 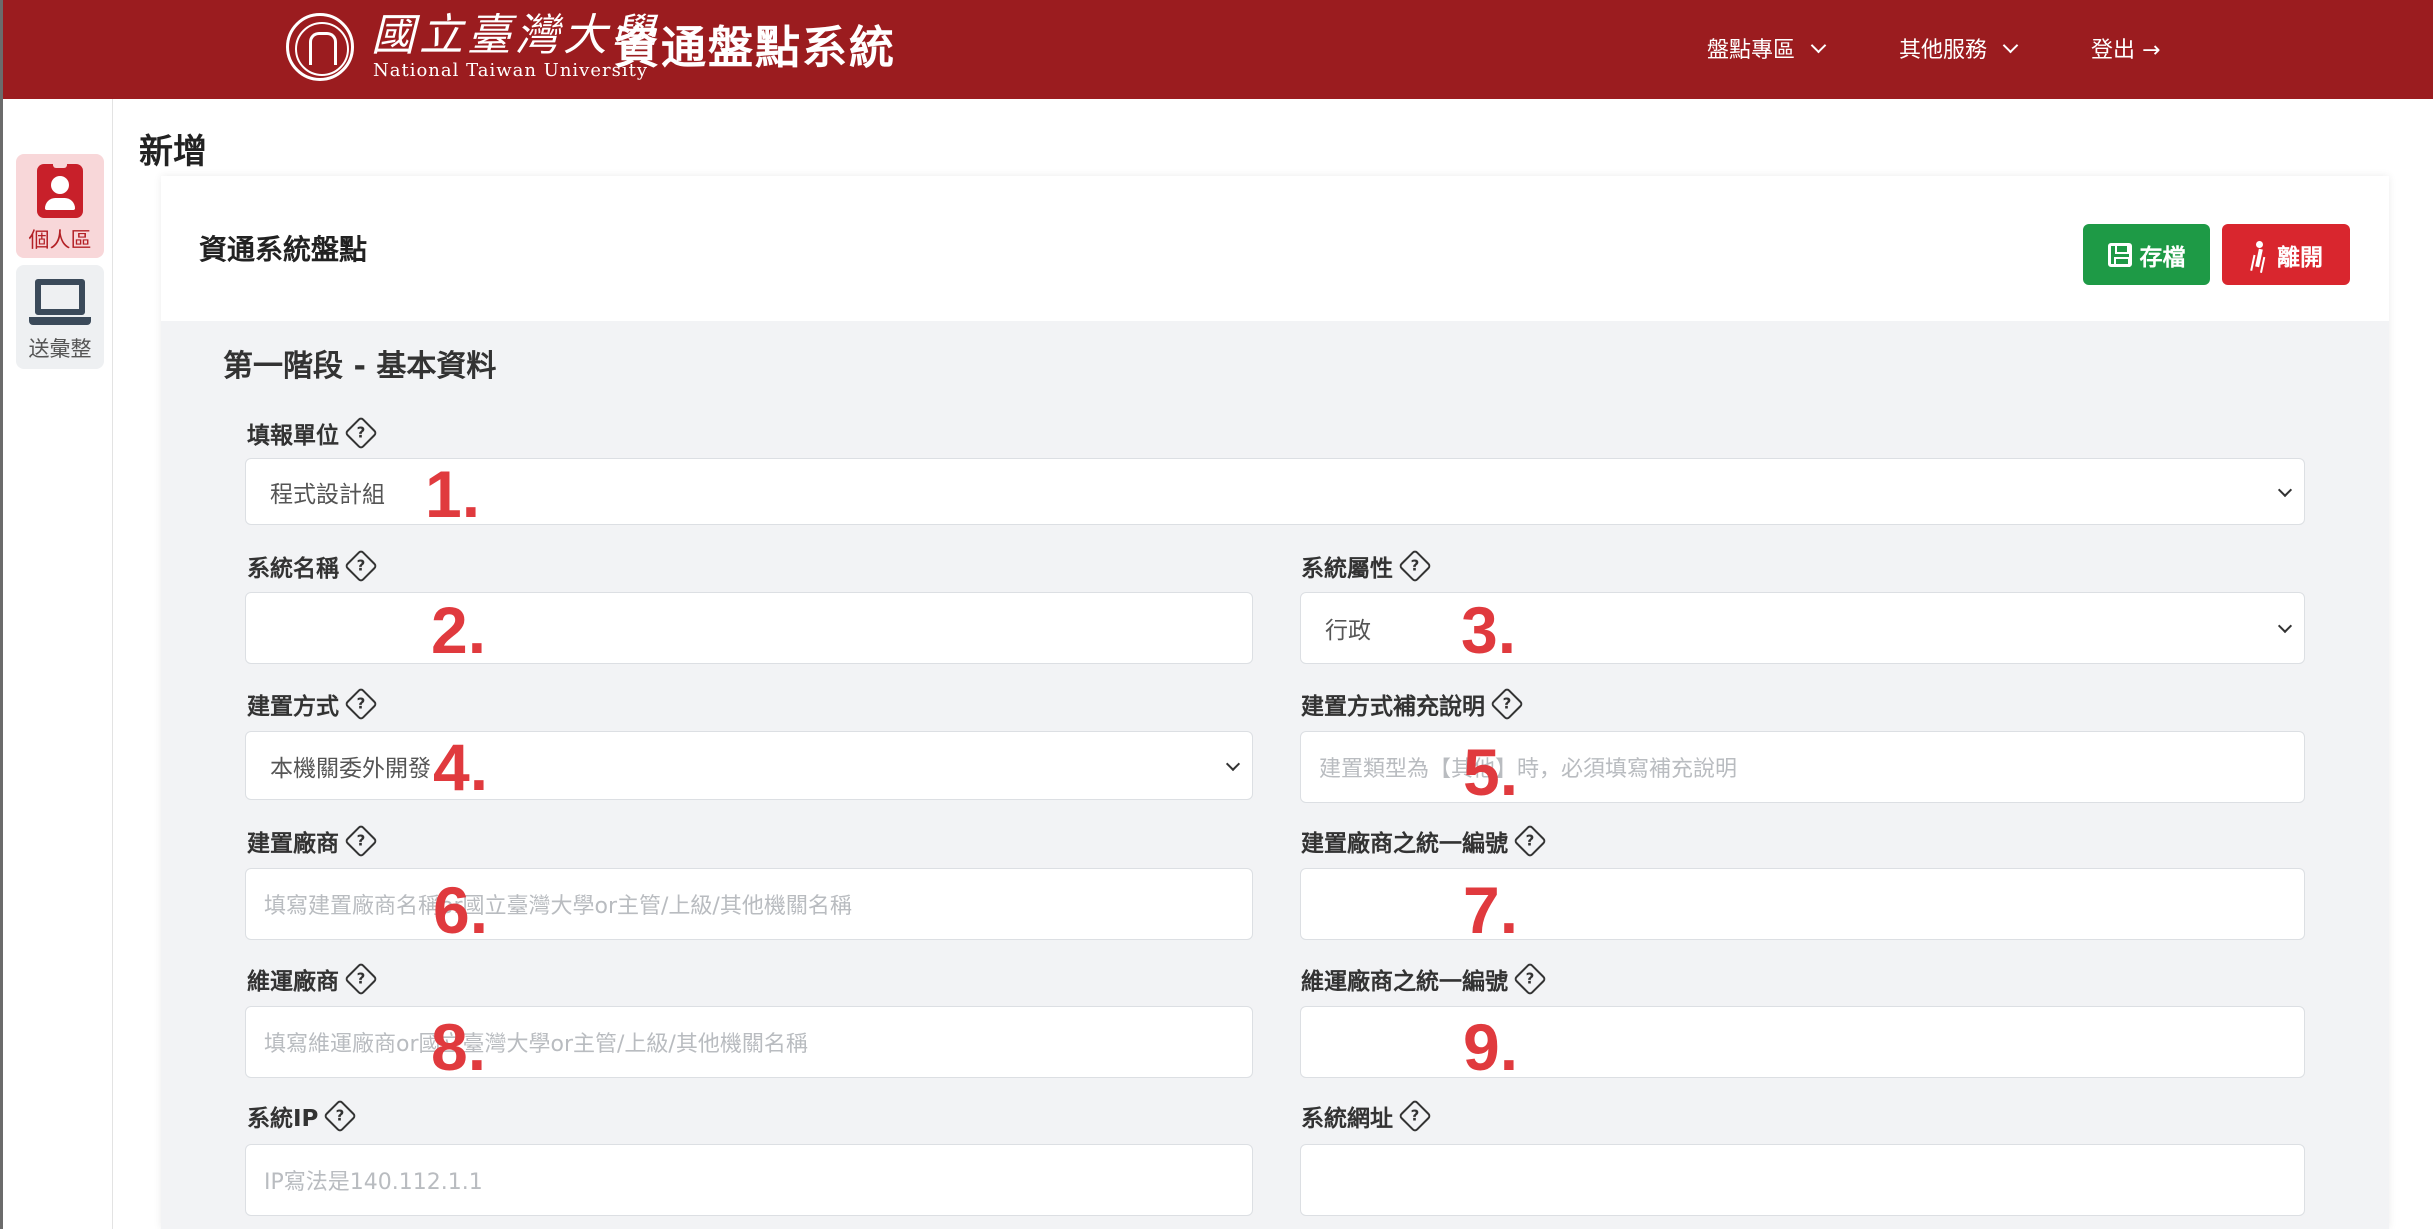 I want to click on sidebar-item-personal: 個人區, so click(x=60, y=206).